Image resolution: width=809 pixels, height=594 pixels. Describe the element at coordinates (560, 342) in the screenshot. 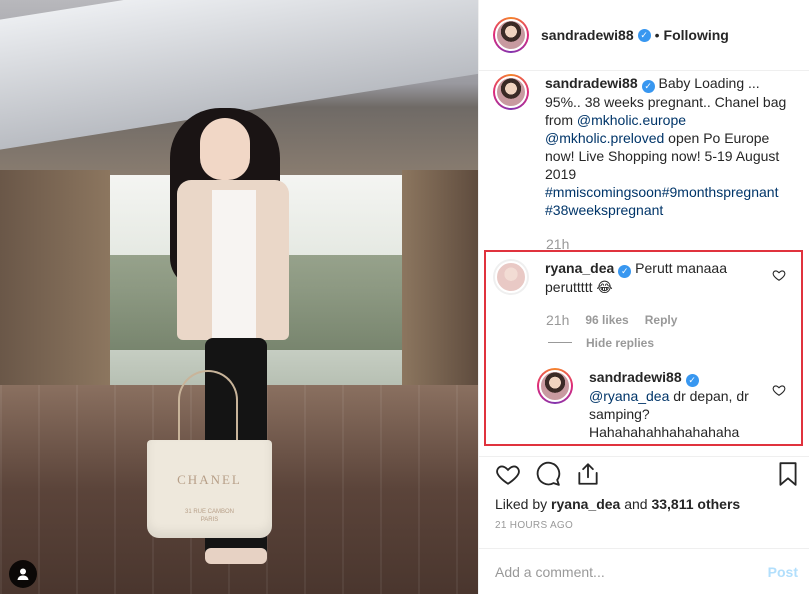

I see `replies-line` at that location.